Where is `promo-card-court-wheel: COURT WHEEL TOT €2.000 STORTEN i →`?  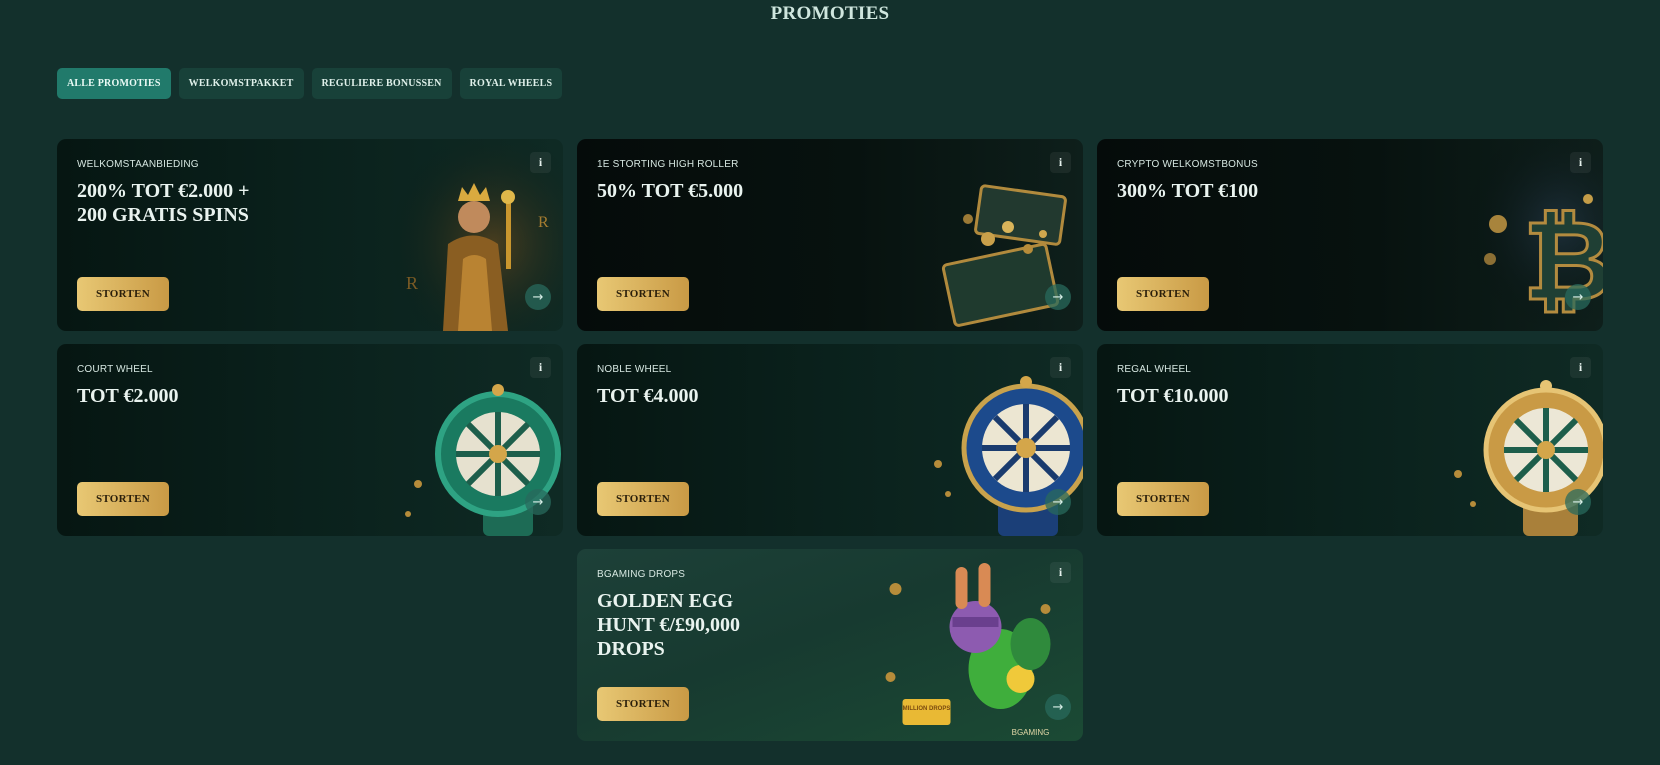
promo-card-court-wheel: COURT WHEEL TOT €2.000 STORTEN i → is located at coordinates (310, 440).